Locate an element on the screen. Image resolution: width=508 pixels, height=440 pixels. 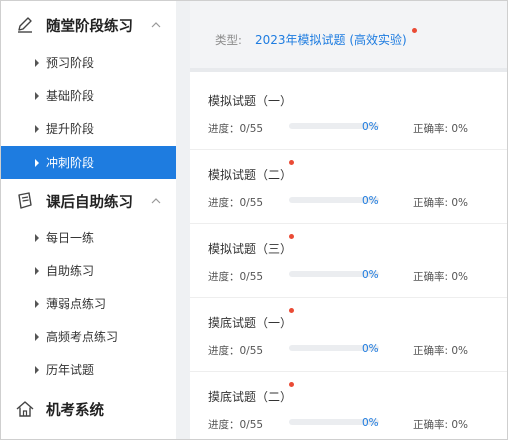
sidebar-item-label: 冲刺阶段 is located at coordinates (70, 163).